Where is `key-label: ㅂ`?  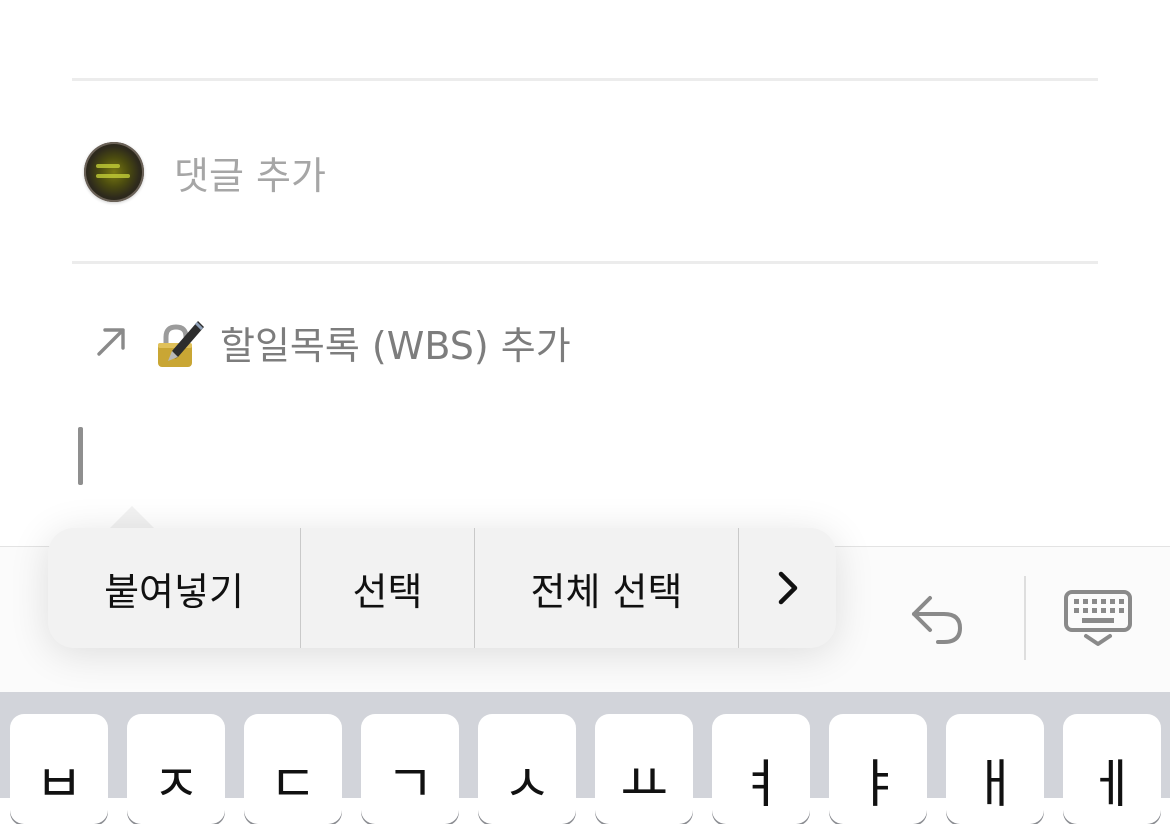 key-label: ㅂ is located at coordinates (59, 785).